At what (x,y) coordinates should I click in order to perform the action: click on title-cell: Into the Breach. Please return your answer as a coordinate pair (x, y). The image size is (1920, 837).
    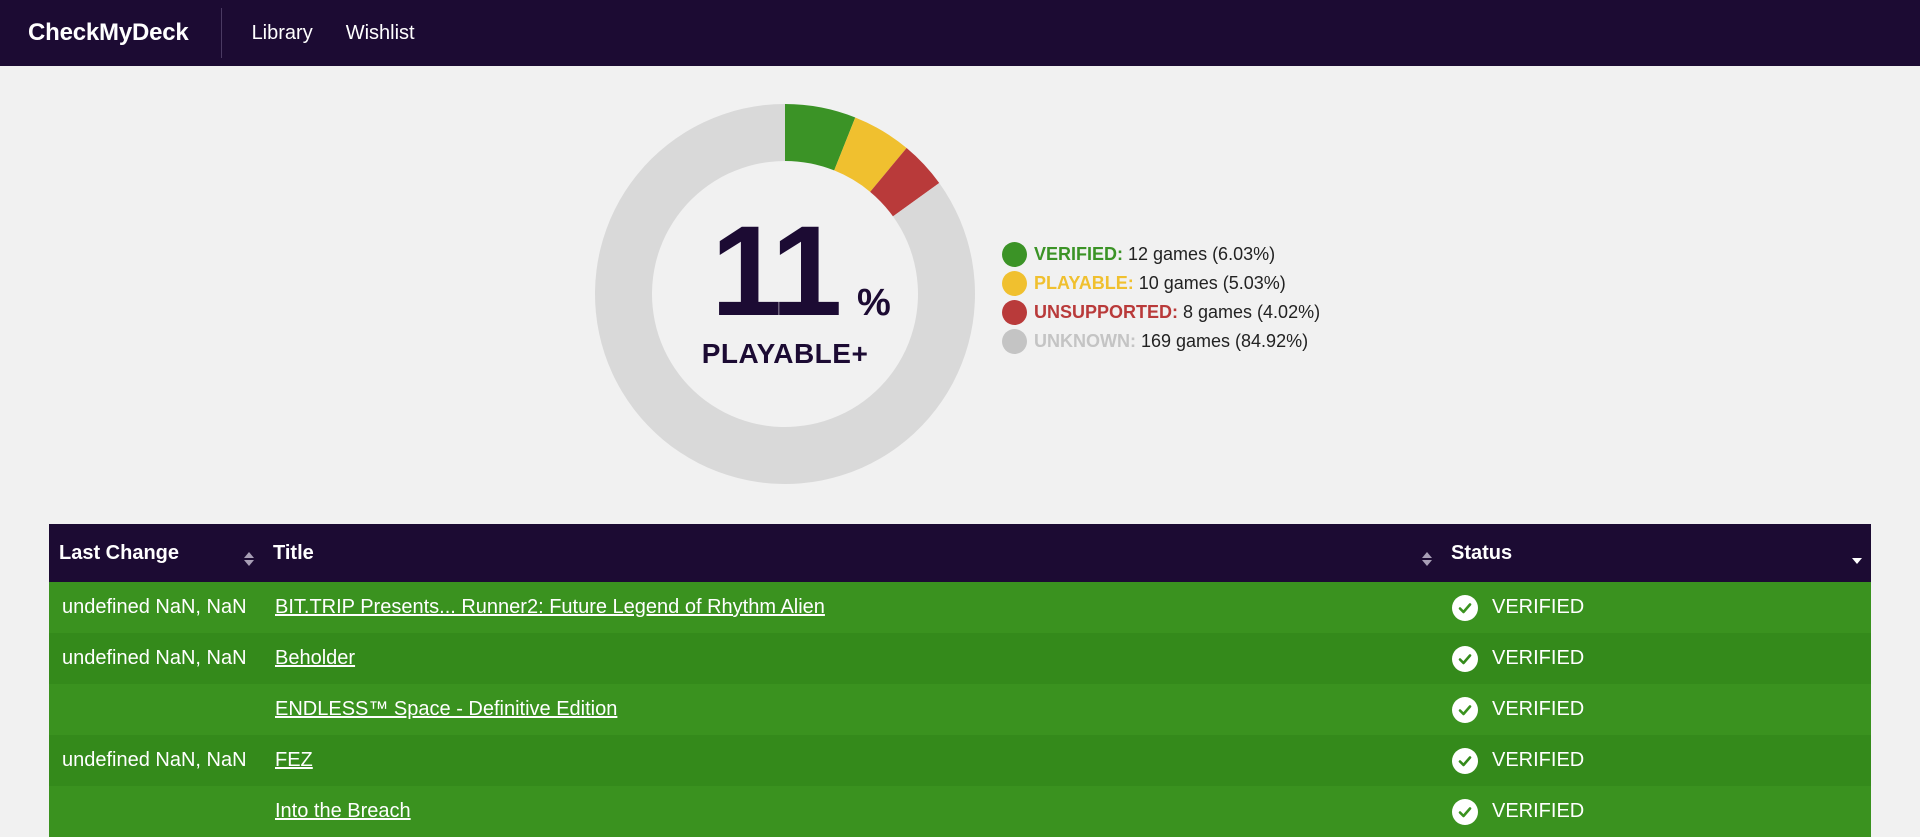
    Looking at the image, I should click on (852, 811).